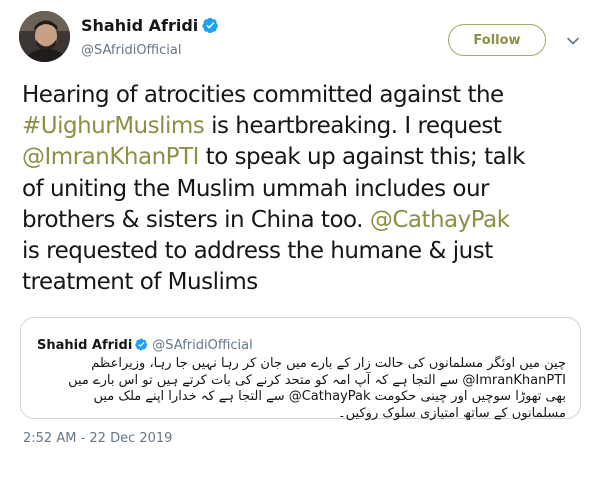 This screenshot has height=486, width=599. I want to click on author-name-row: Shahid Afridi, so click(150, 25).